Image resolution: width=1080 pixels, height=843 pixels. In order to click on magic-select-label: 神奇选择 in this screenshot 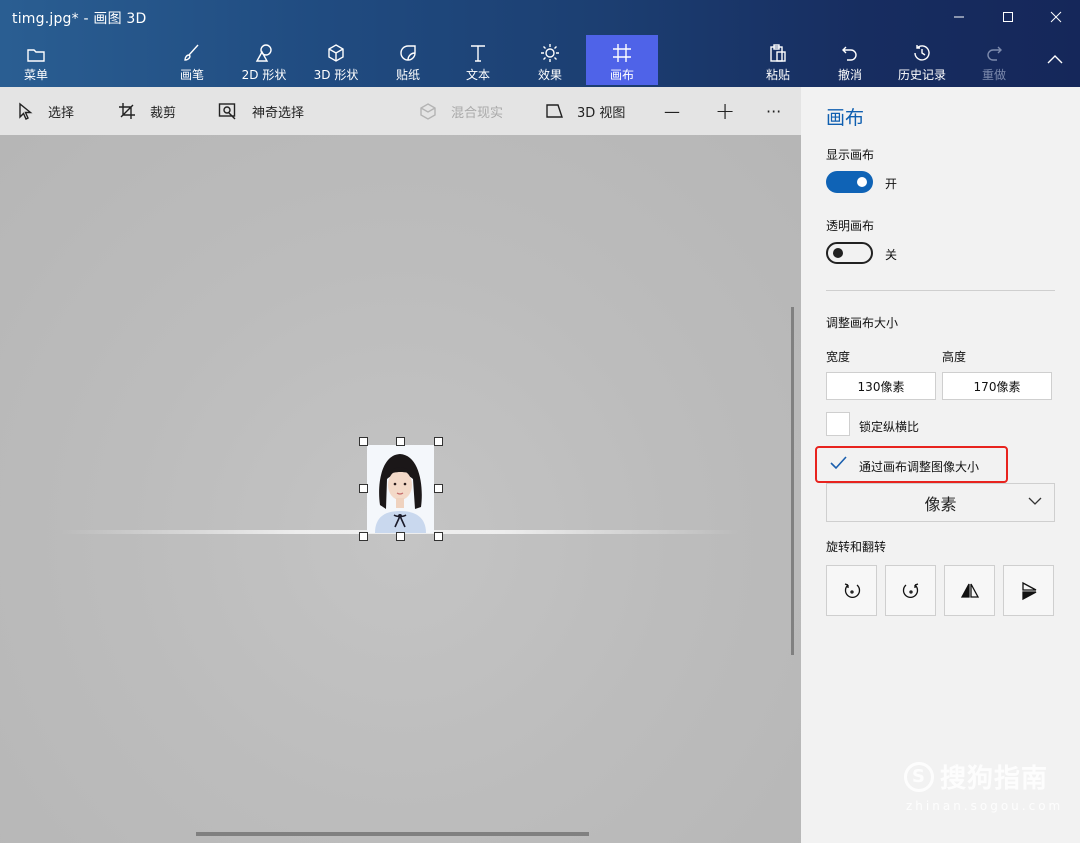, I will do `click(278, 113)`.